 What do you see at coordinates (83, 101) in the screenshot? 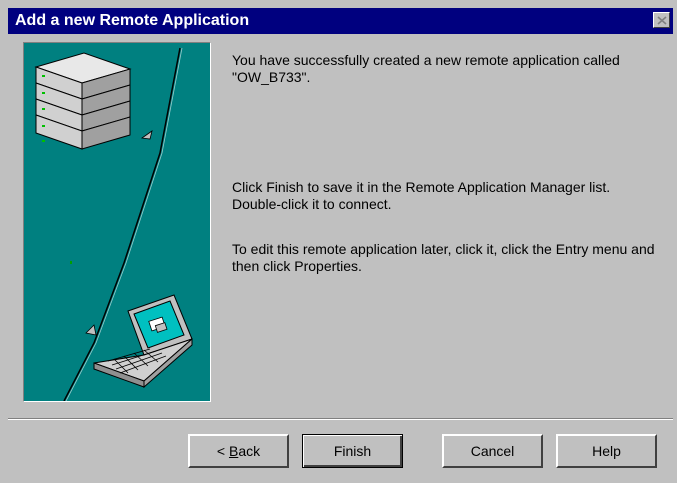
I see `server-stack-icon` at bounding box center [83, 101].